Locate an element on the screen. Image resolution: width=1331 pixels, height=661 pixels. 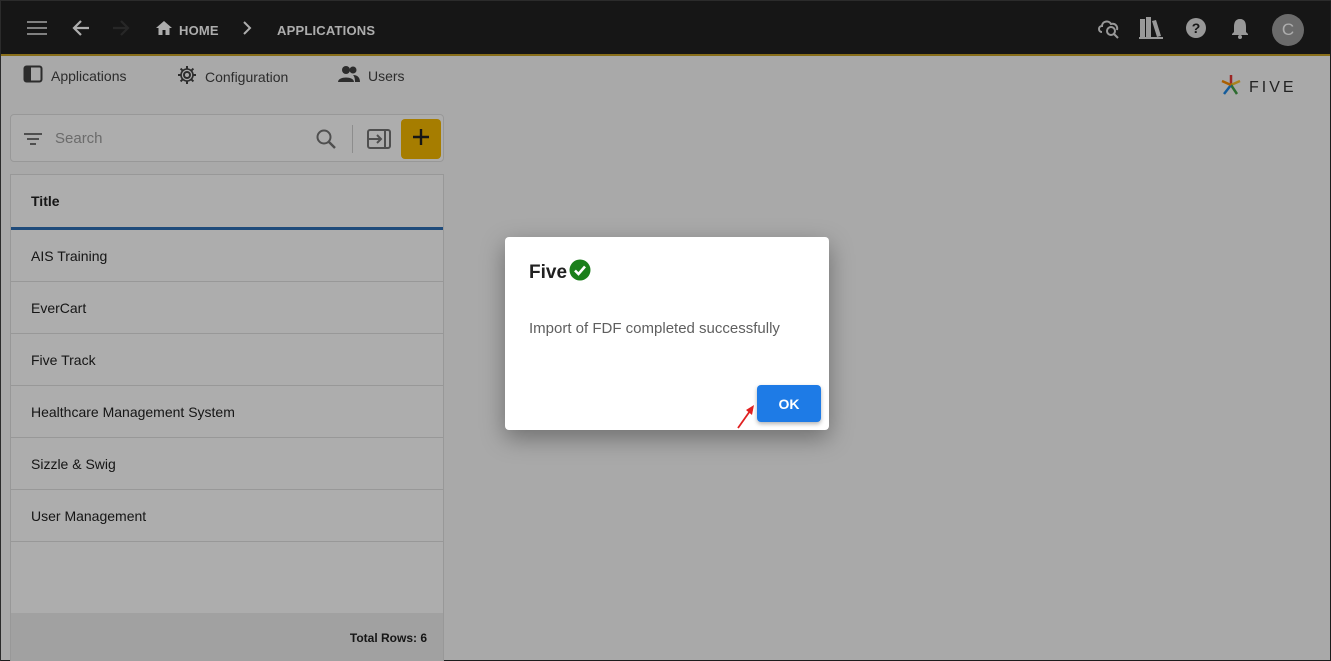
dialog-title: Five is located at coordinates (560, 273).